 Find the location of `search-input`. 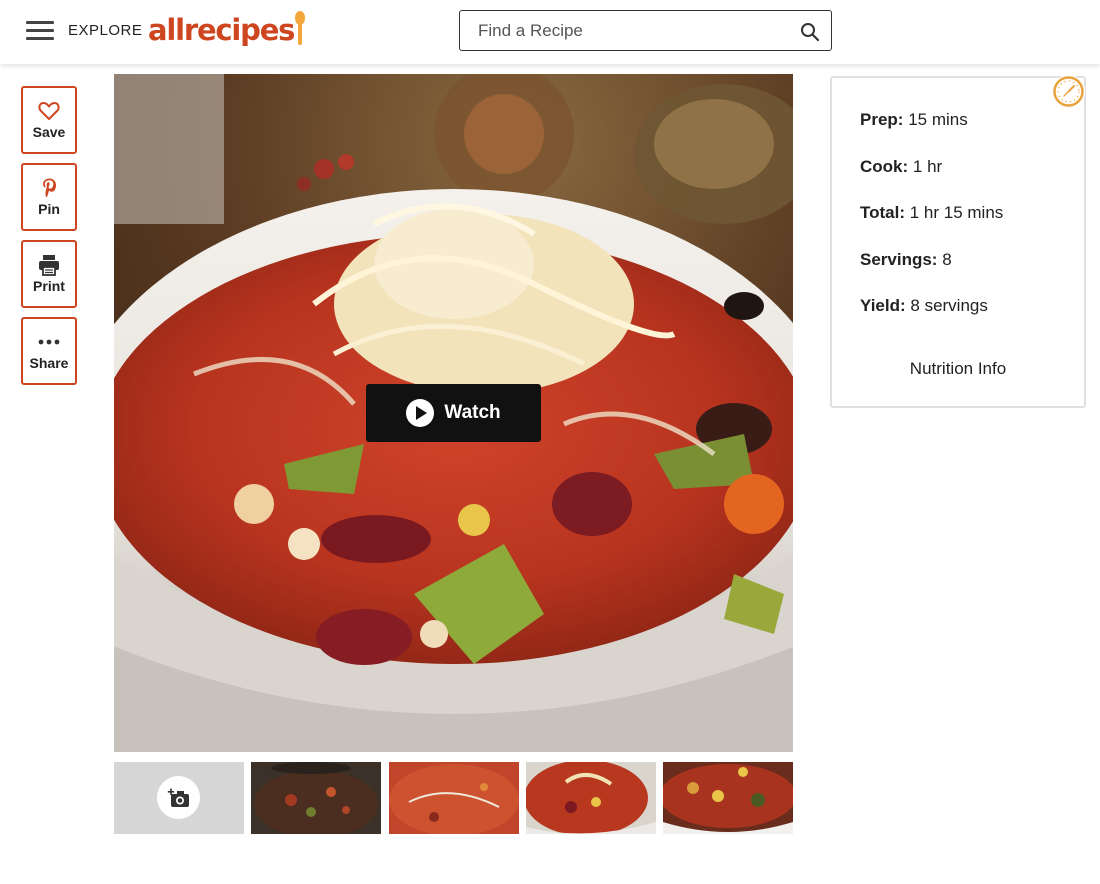

search-input is located at coordinates (633, 31).